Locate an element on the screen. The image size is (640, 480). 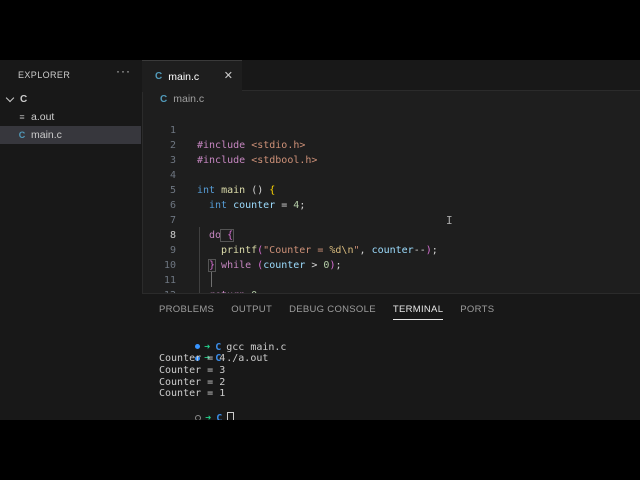
breadcrumb: C main.c is located at coordinates (182, 99).